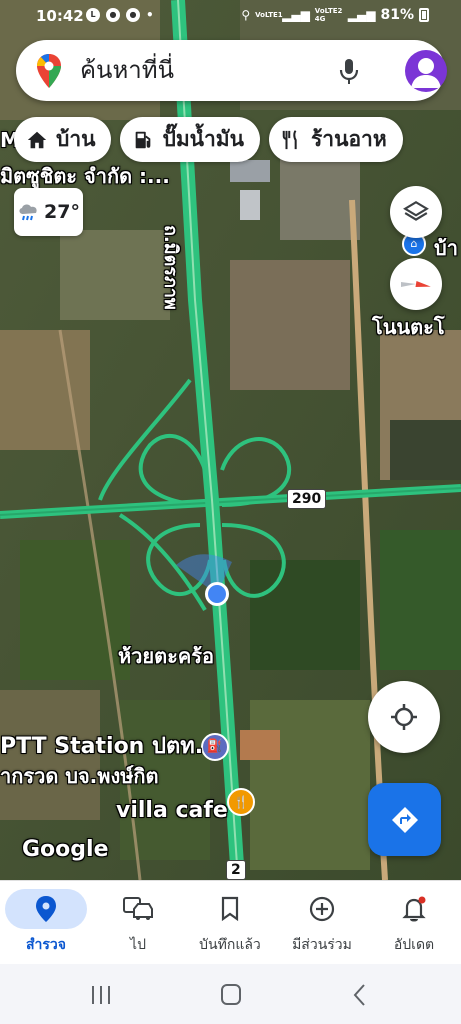  What do you see at coordinates (62, 212) in the screenshot?
I see `weather-temperature: 27°` at bounding box center [62, 212].